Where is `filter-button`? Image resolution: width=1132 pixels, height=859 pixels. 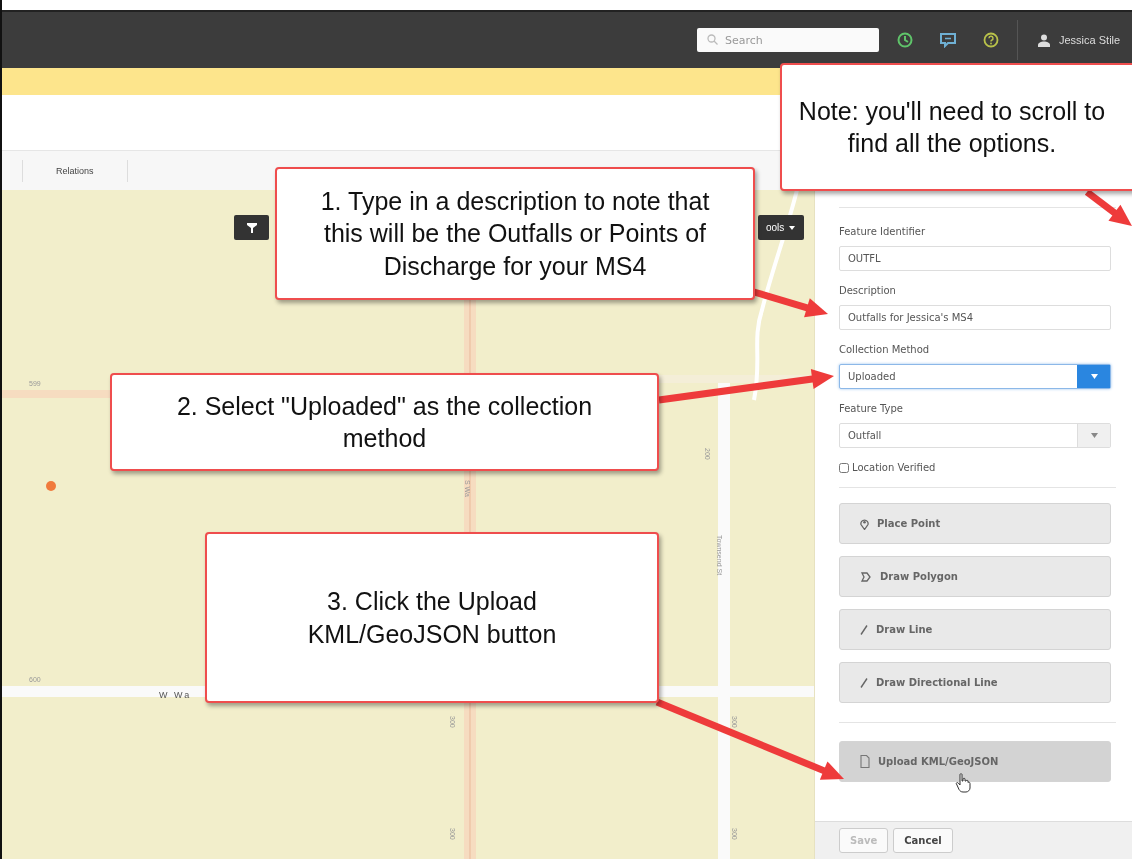
filter-button is located at coordinates (251, 227).